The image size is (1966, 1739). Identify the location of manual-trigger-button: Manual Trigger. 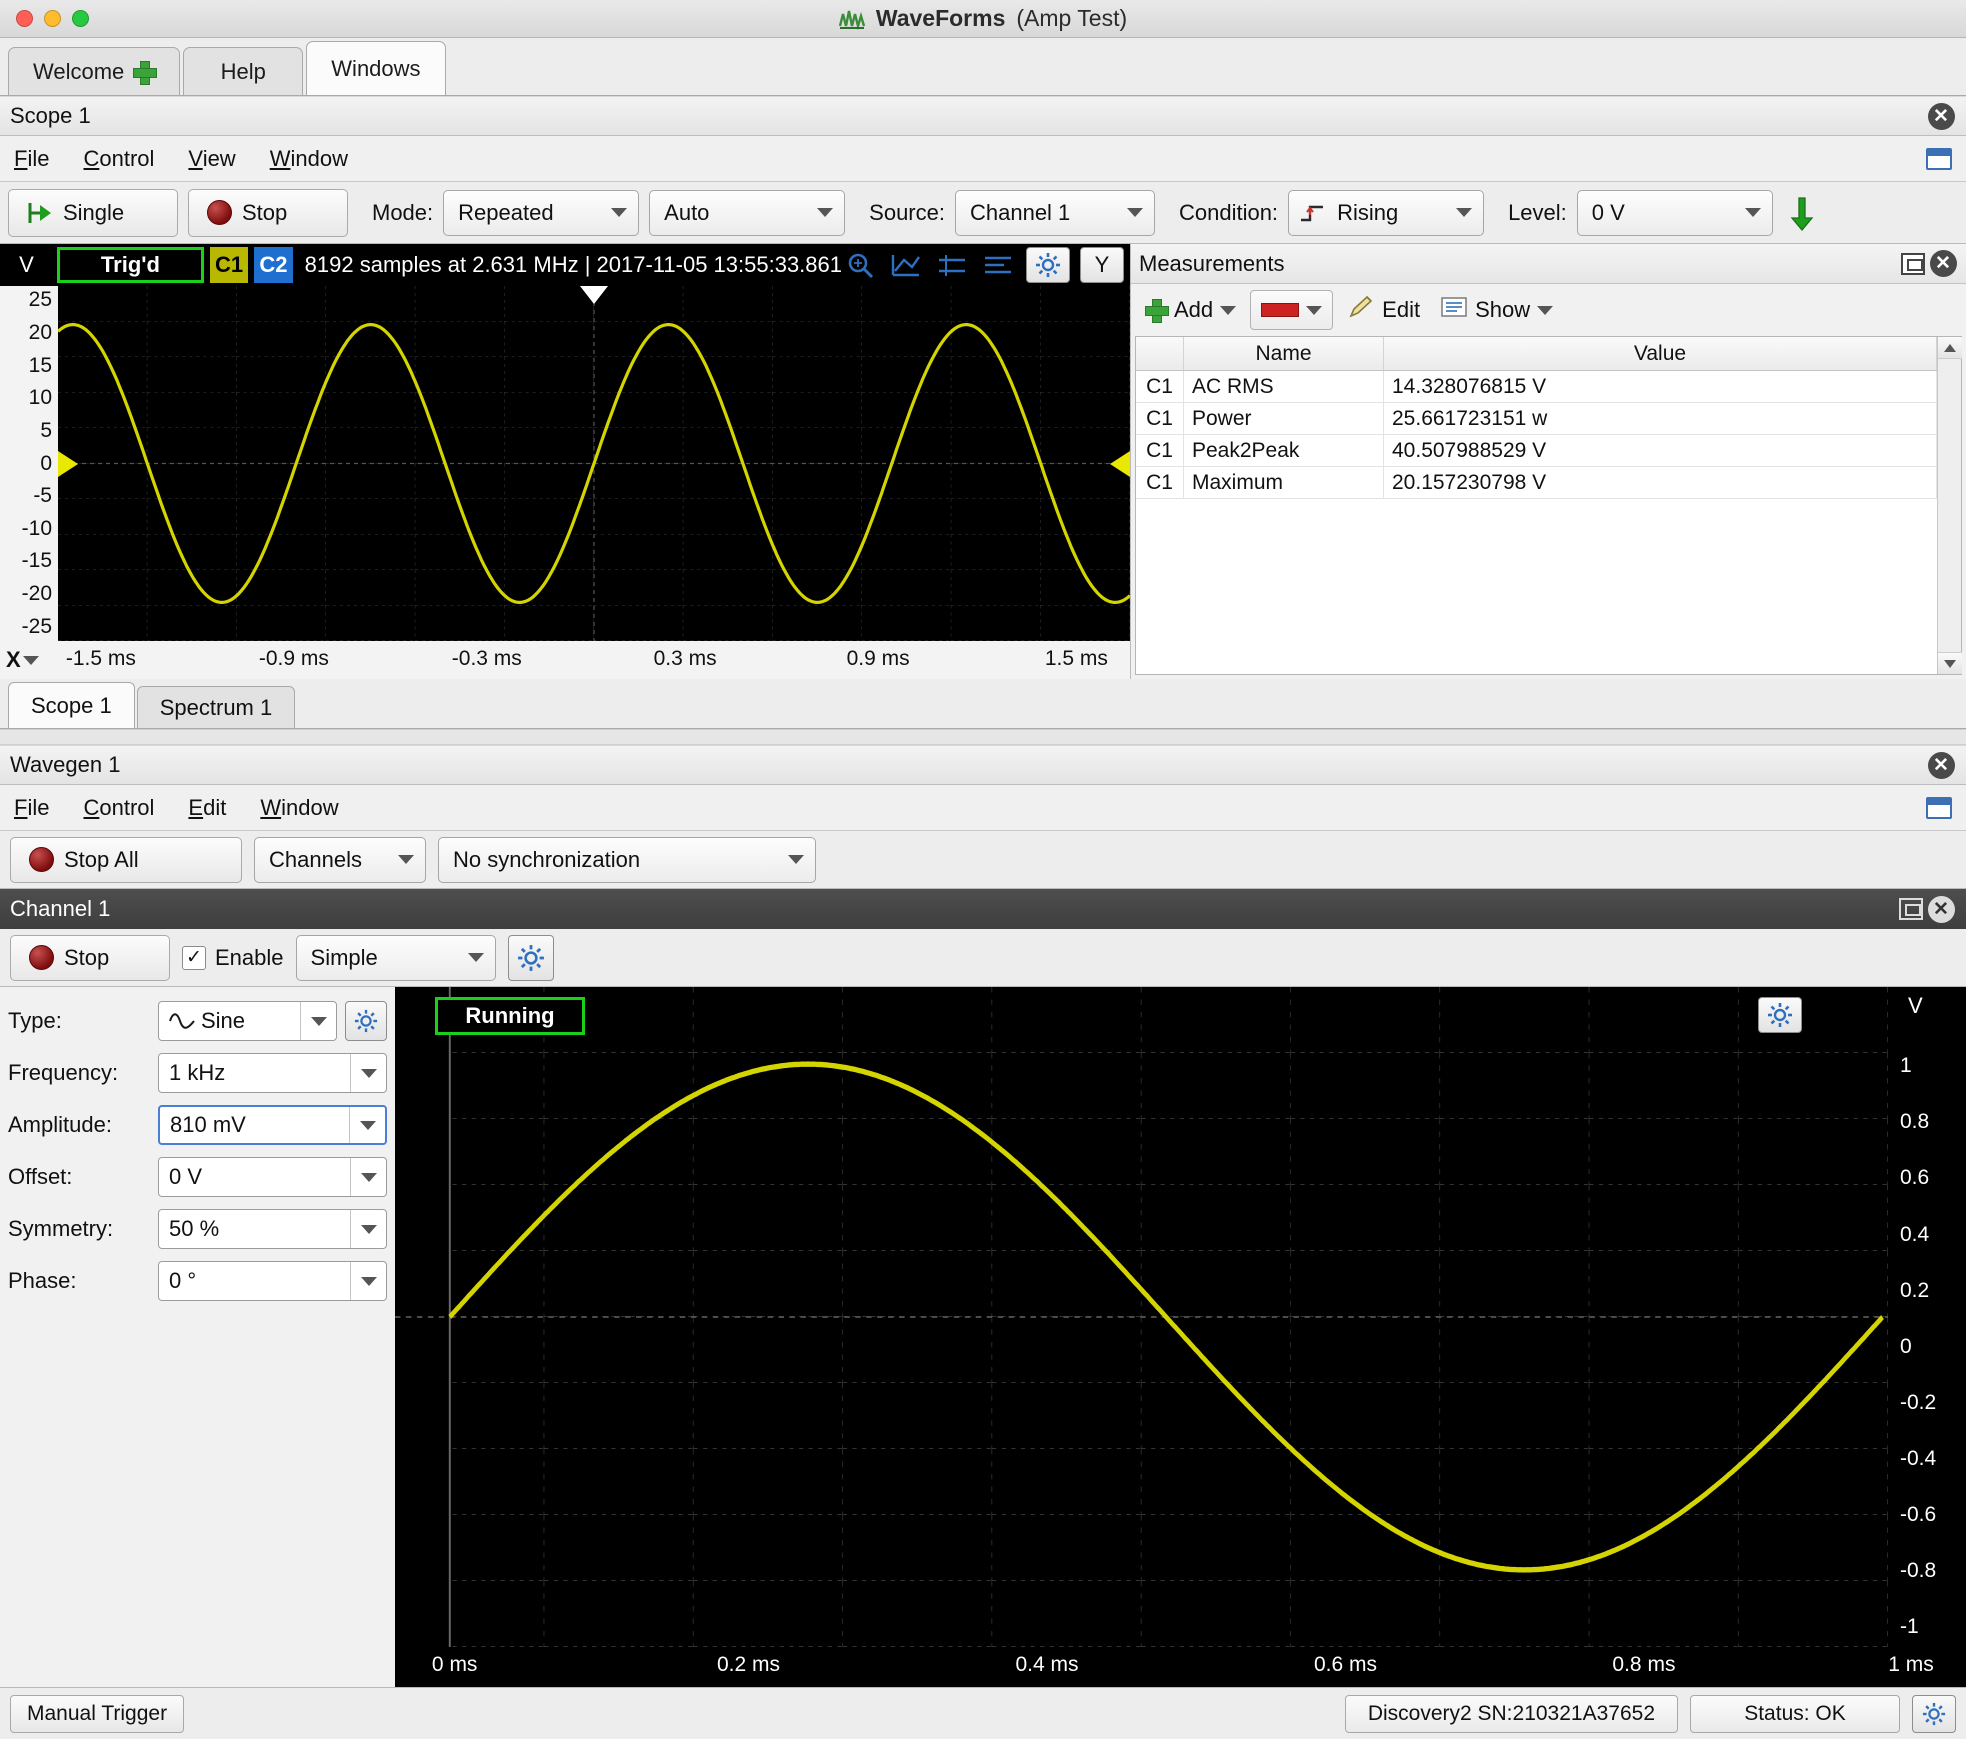
(97, 1713).